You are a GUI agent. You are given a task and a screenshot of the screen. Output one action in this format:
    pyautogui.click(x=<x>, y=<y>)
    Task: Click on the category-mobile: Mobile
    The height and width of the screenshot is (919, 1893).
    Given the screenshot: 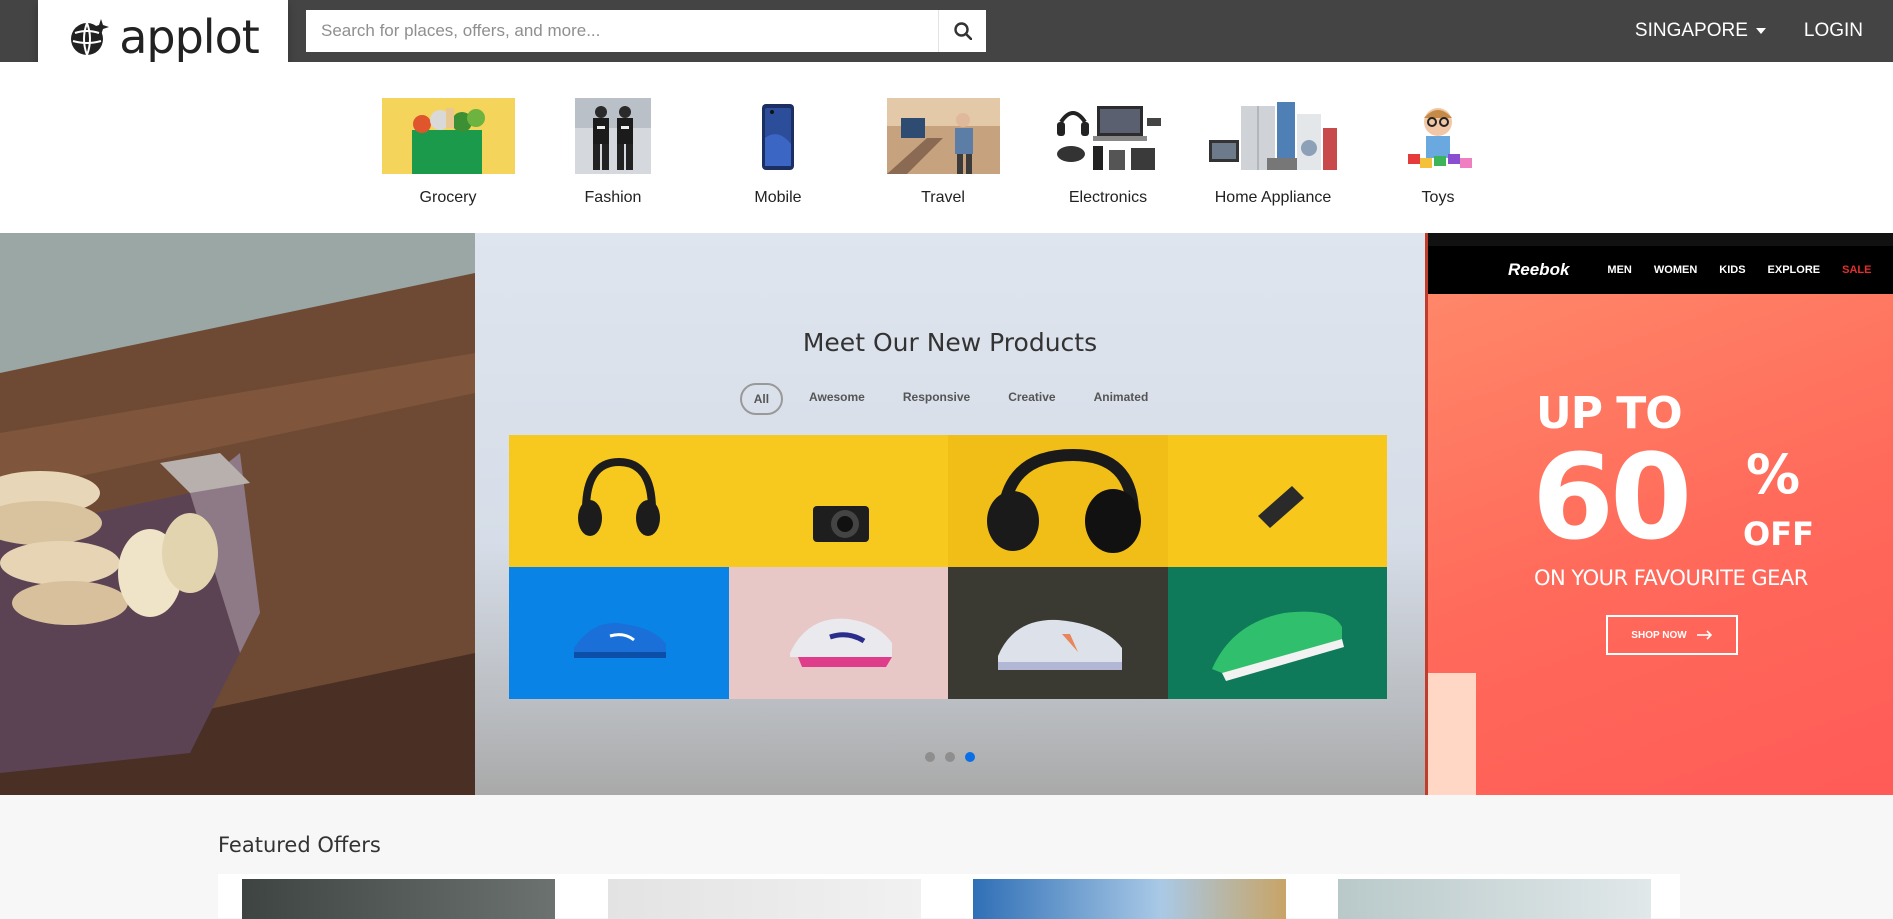 What is the action you would take?
    pyautogui.click(x=778, y=152)
    